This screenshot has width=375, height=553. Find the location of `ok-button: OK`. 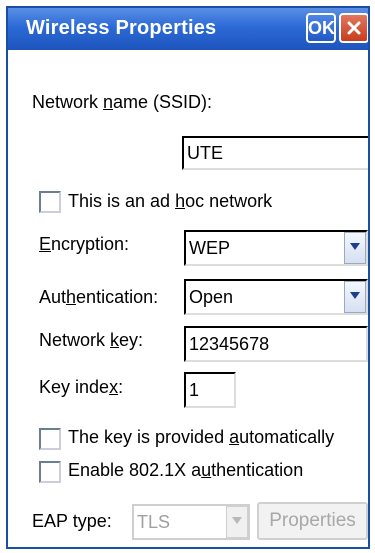

ok-button: OK is located at coordinates (321, 28).